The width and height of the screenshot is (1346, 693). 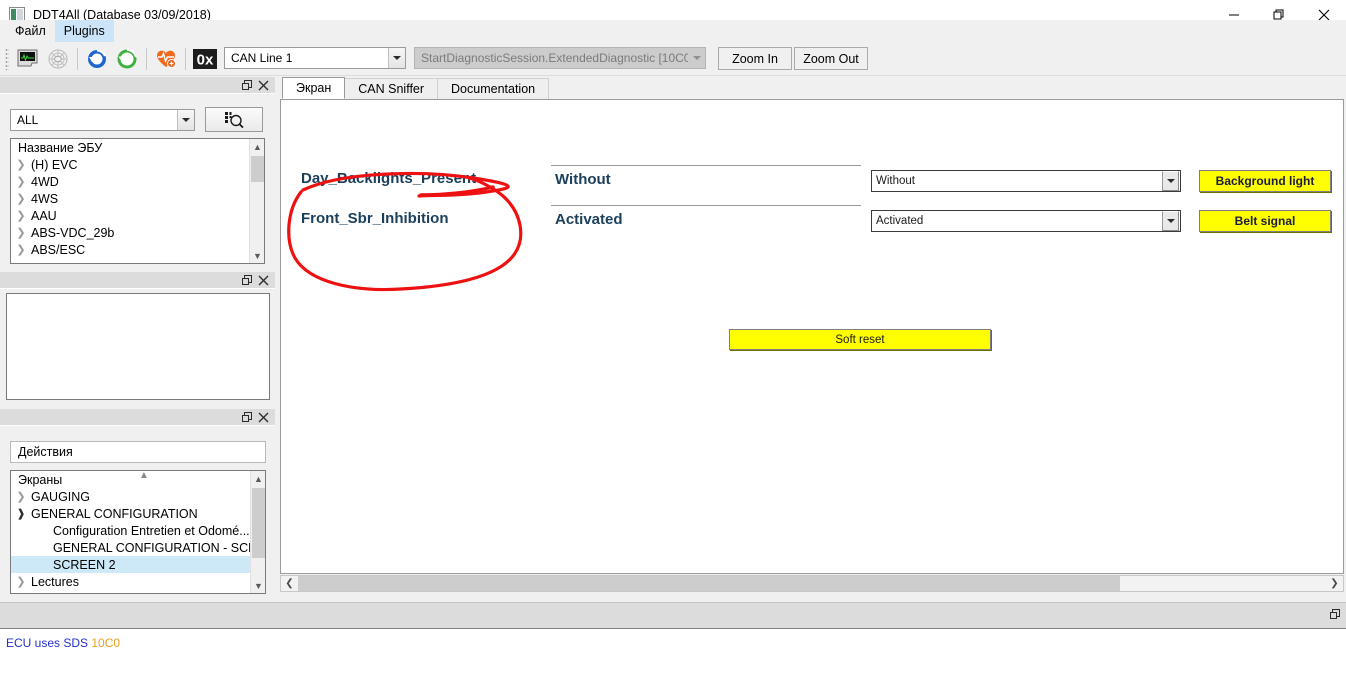 What do you see at coordinates (166, 59) in the screenshot?
I see `heart-ecg-add-icon` at bounding box center [166, 59].